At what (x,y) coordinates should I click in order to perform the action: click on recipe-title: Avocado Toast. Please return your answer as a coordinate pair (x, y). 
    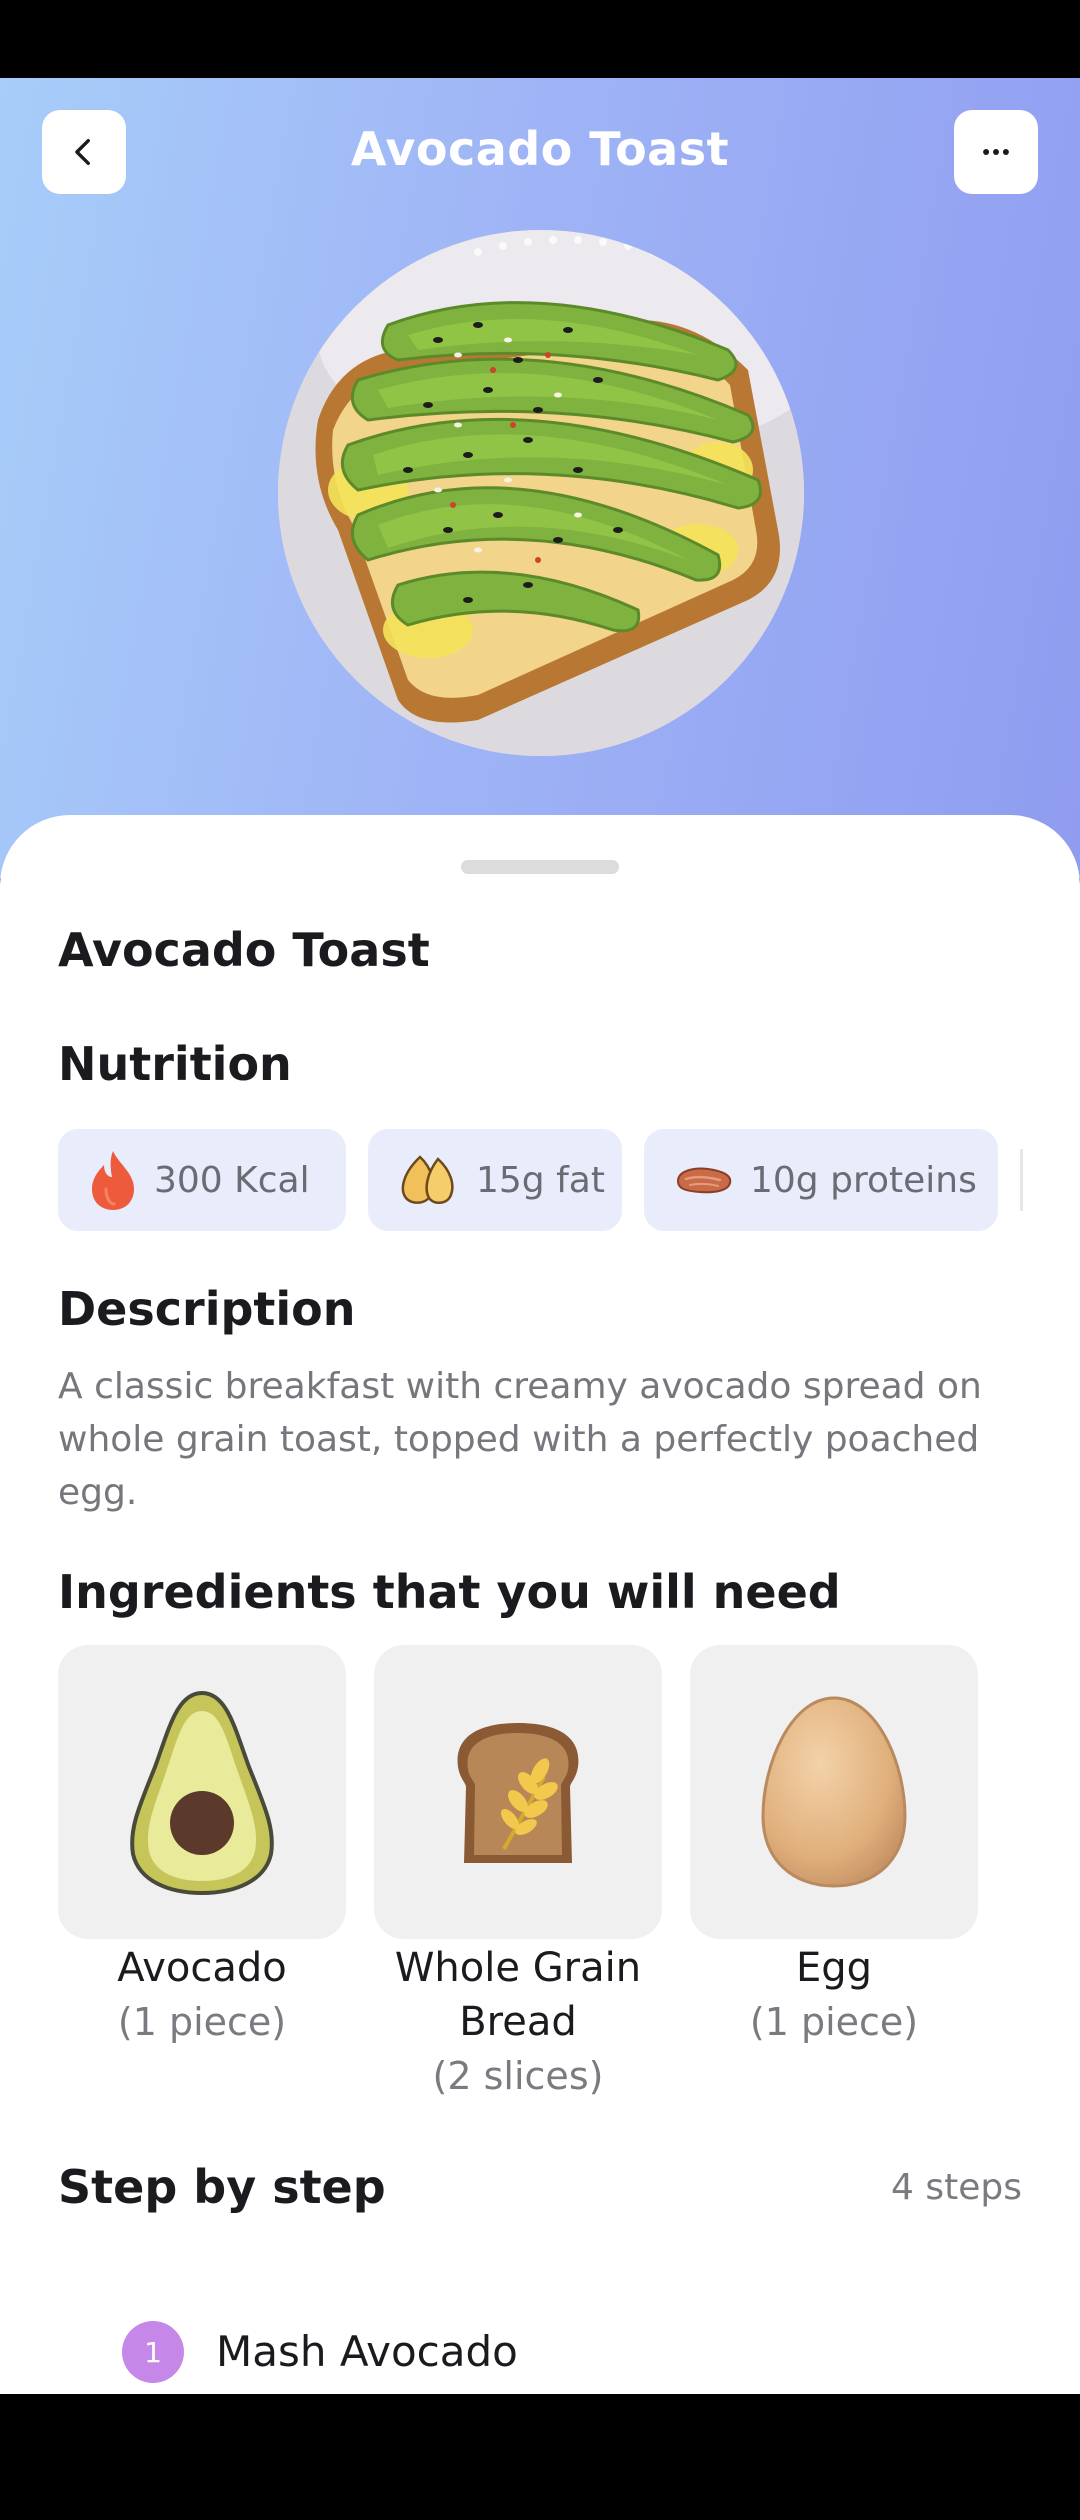
    Looking at the image, I should click on (244, 950).